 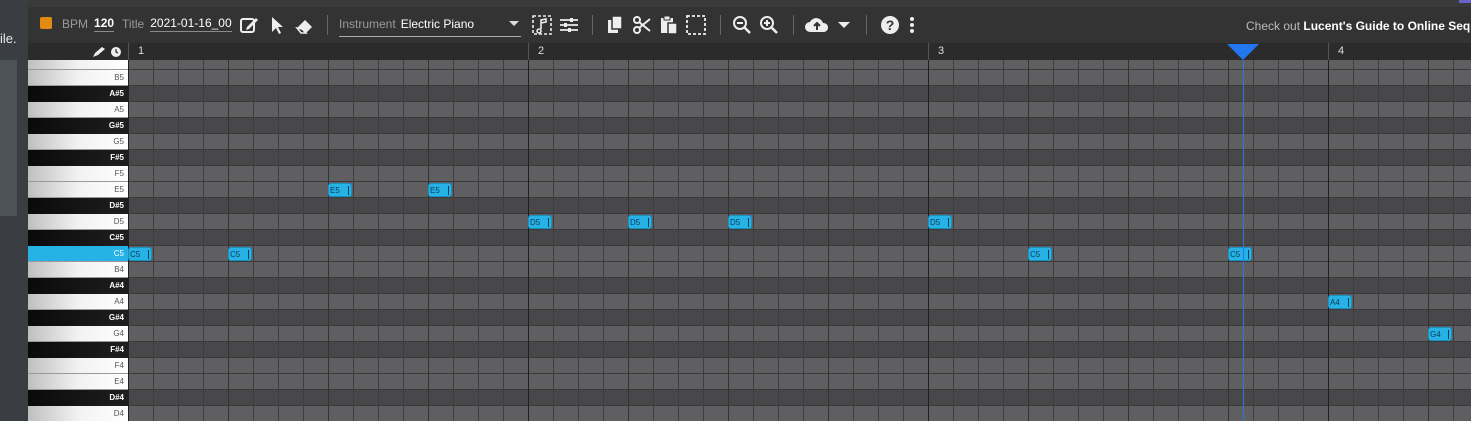 I want to click on piano-key: E5, so click(x=78, y=190).